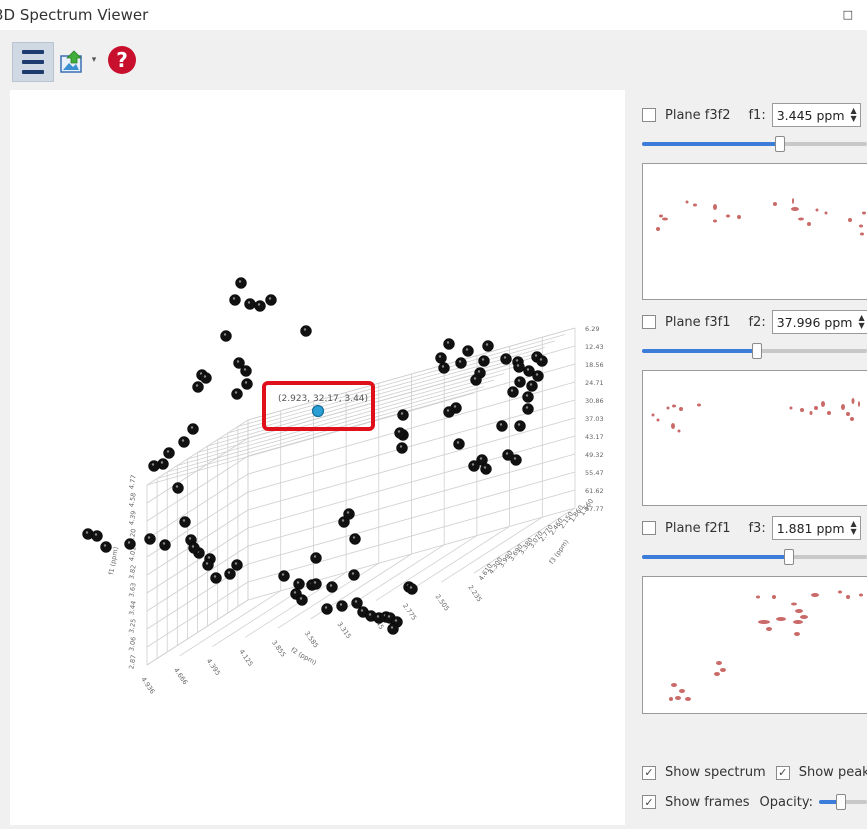 This screenshot has width=867, height=829. Describe the element at coordinates (33, 62) in the screenshot. I see `hamburger-menu-icon` at that location.